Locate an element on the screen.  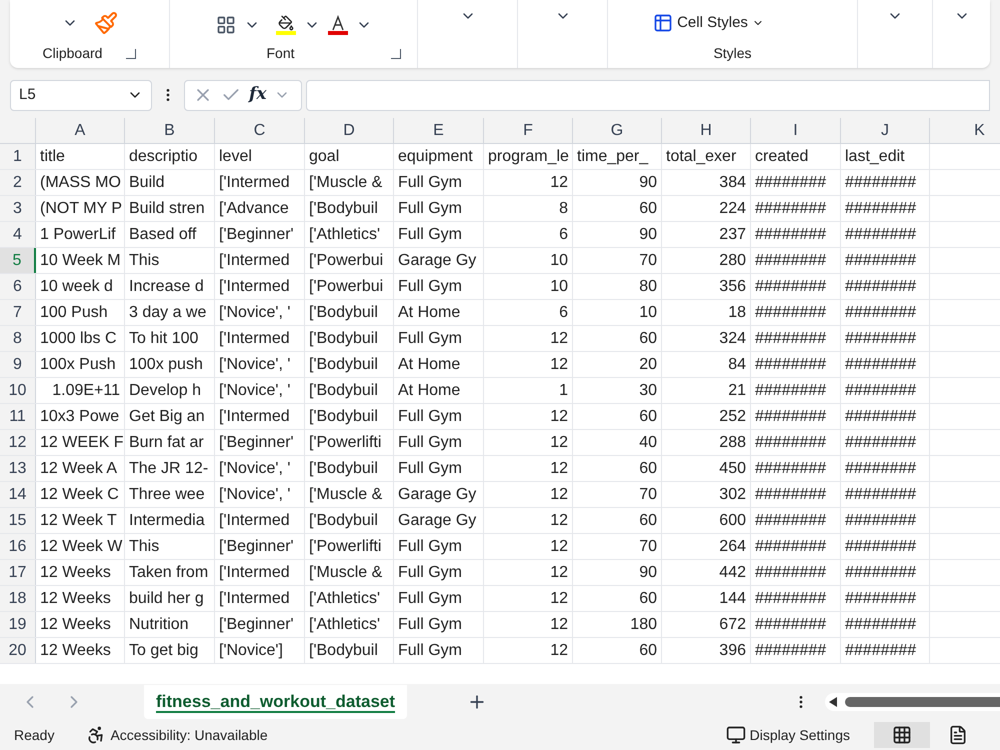
group-label: Font is located at coordinates (280, 53).